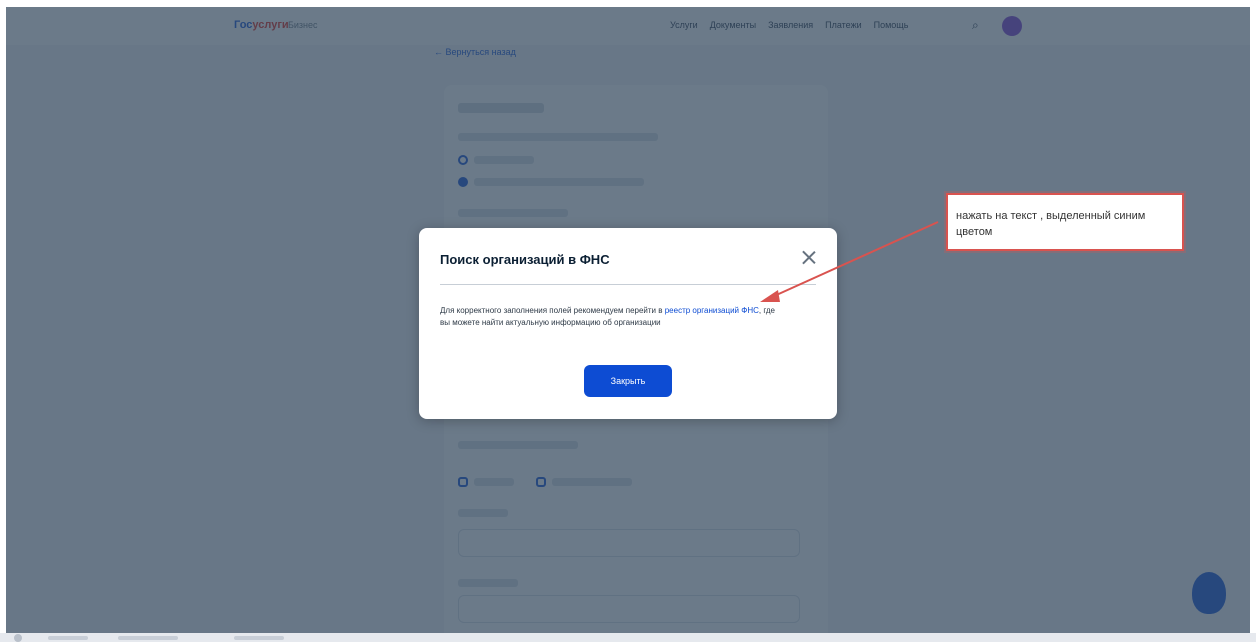  What do you see at coordinates (712, 310) in the screenshot?
I see `fns-registry-link: реестр организаций ФНС` at bounding box center [712, 310].